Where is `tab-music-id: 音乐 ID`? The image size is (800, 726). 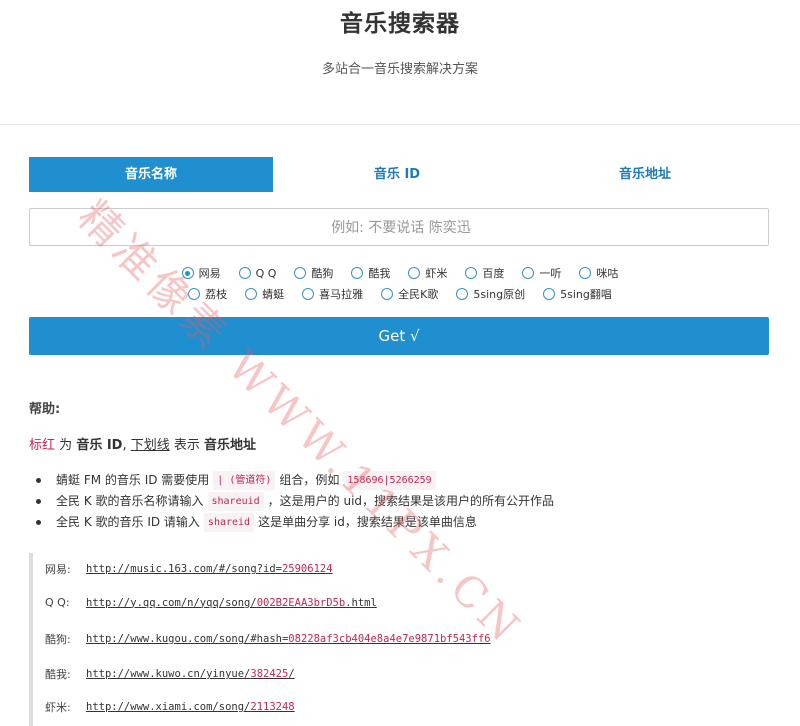 tab-music-id: 音乐 ID is located at coordinates (397, 174).